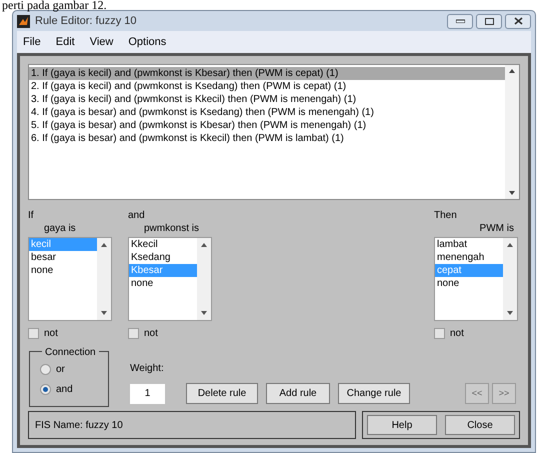  What do you see at coordinates (298, 393) in the screenshot?
I see `action-button: Add rule` at bounding box center [298, 393].